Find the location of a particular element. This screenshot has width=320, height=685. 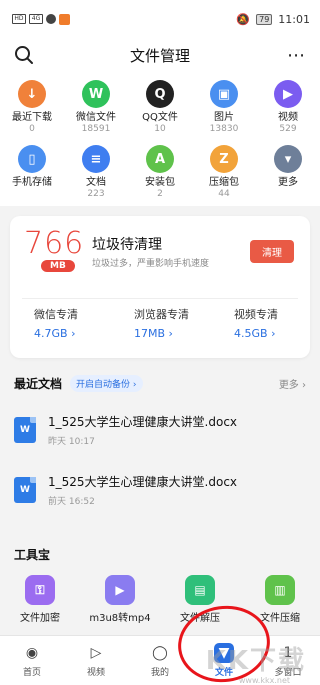

browser-clean-item: 浏览器专清 17MB › is located at coordinates (160, 323).